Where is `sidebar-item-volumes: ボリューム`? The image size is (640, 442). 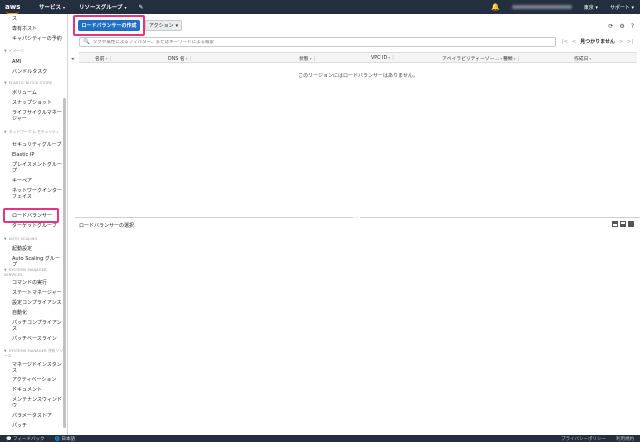 sidebar-item-volumes: ボリューム is located at coordinates (38, 93).